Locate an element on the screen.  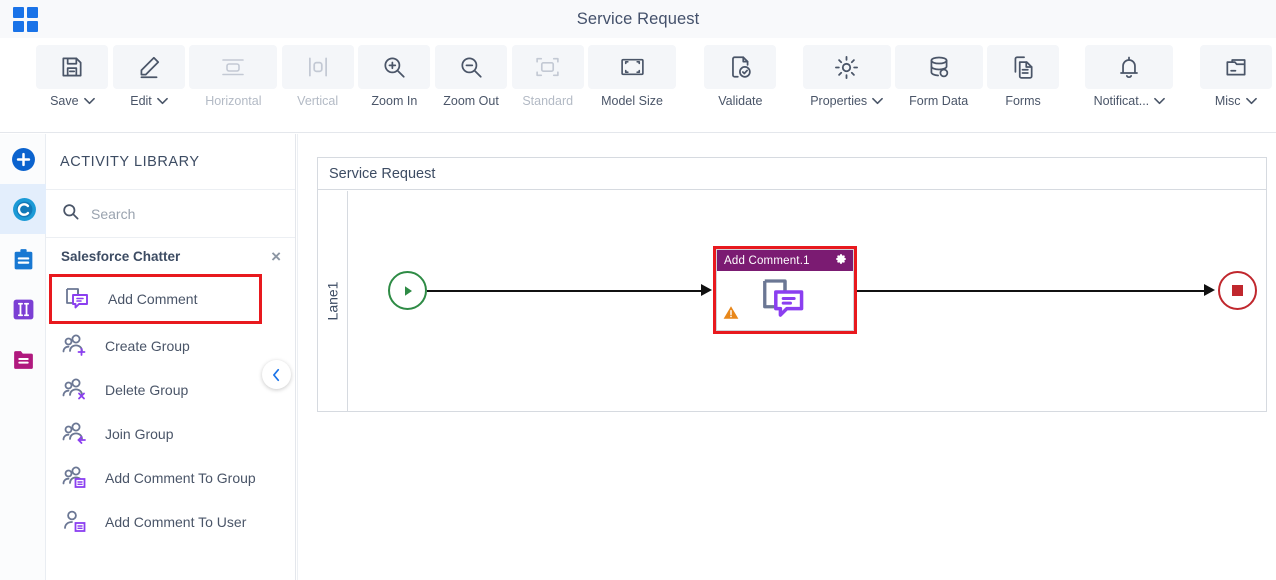
edit-button: Edit is located at coordinates (149, 73).